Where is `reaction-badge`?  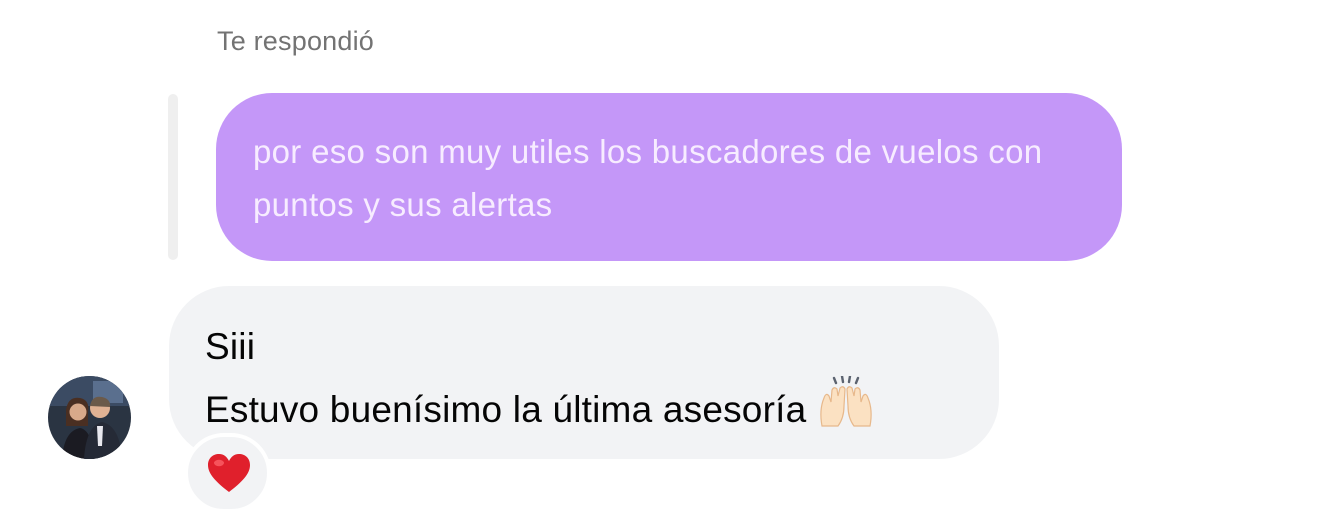
reaction-badge is located at coordinates (227, 473).